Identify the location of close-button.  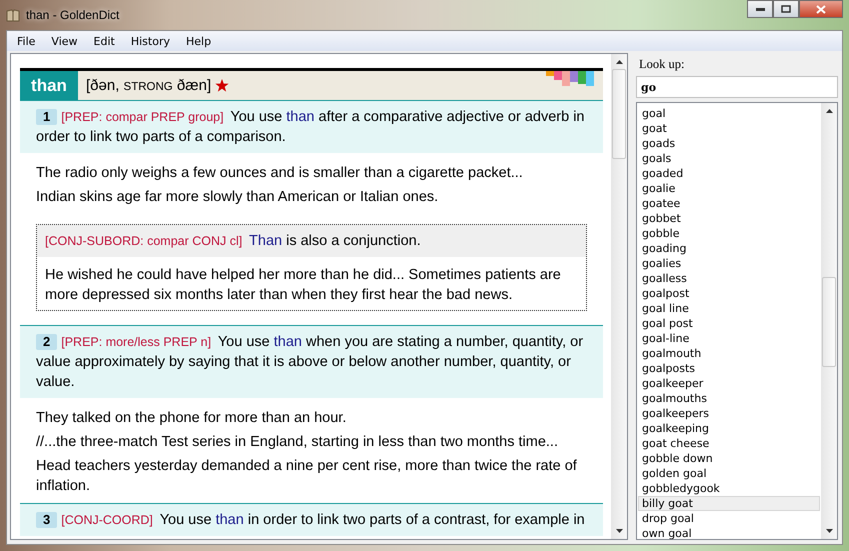
(821, 9).